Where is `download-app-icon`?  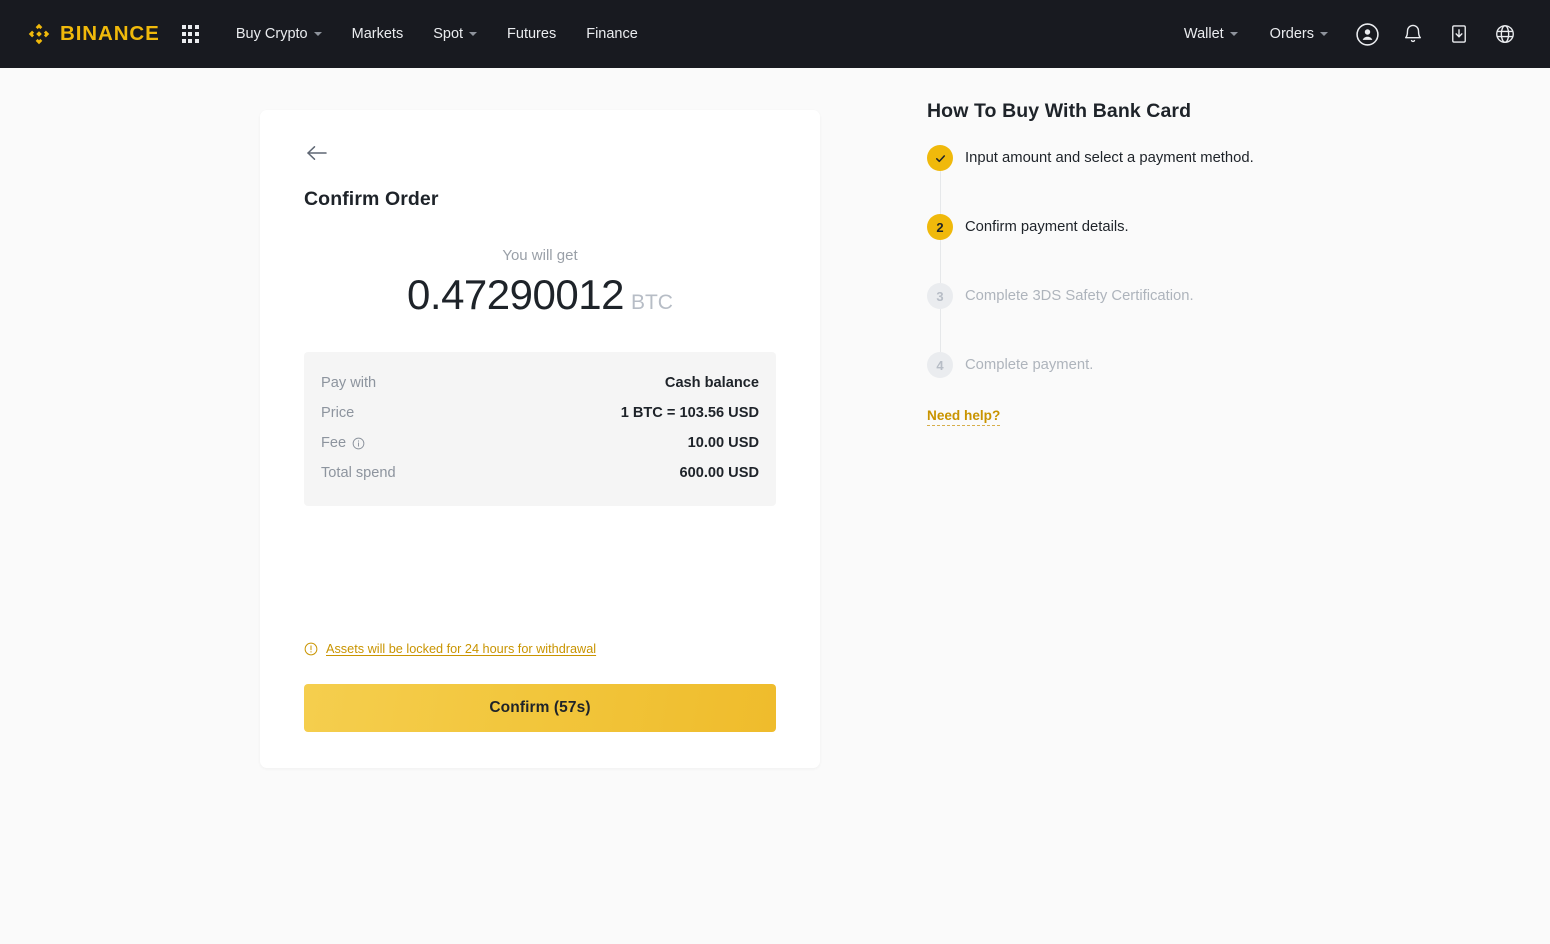 download-app-icon is located at coordinates (1459, 34).